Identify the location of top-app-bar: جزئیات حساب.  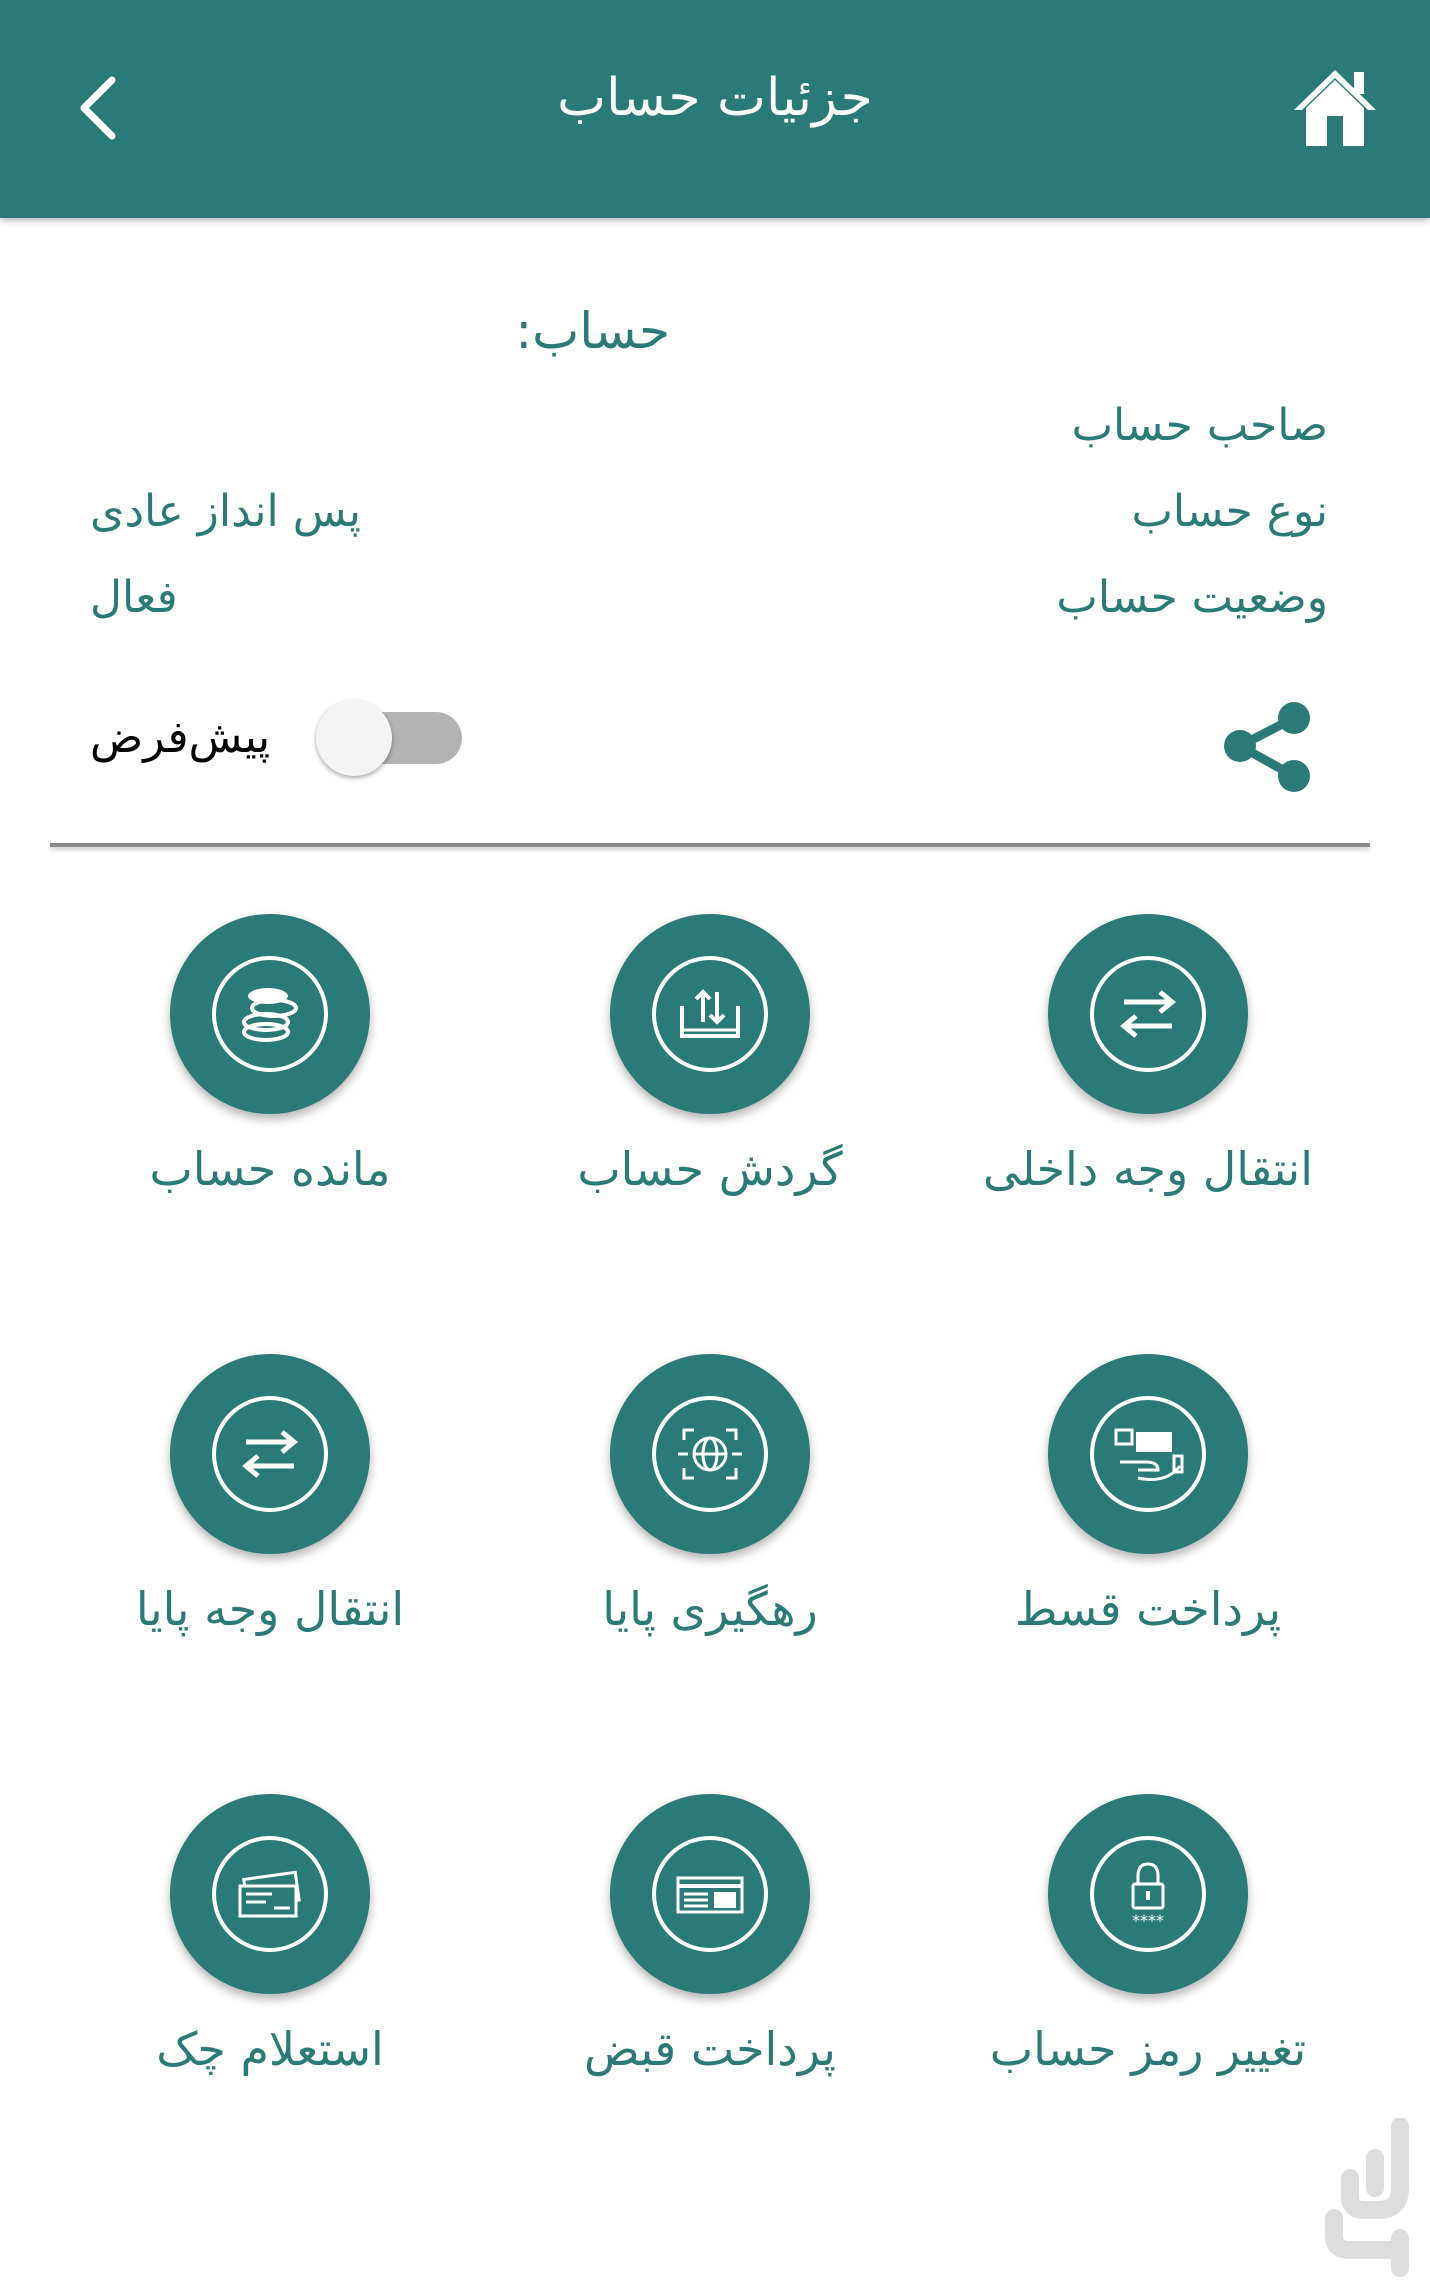
(715, 109).